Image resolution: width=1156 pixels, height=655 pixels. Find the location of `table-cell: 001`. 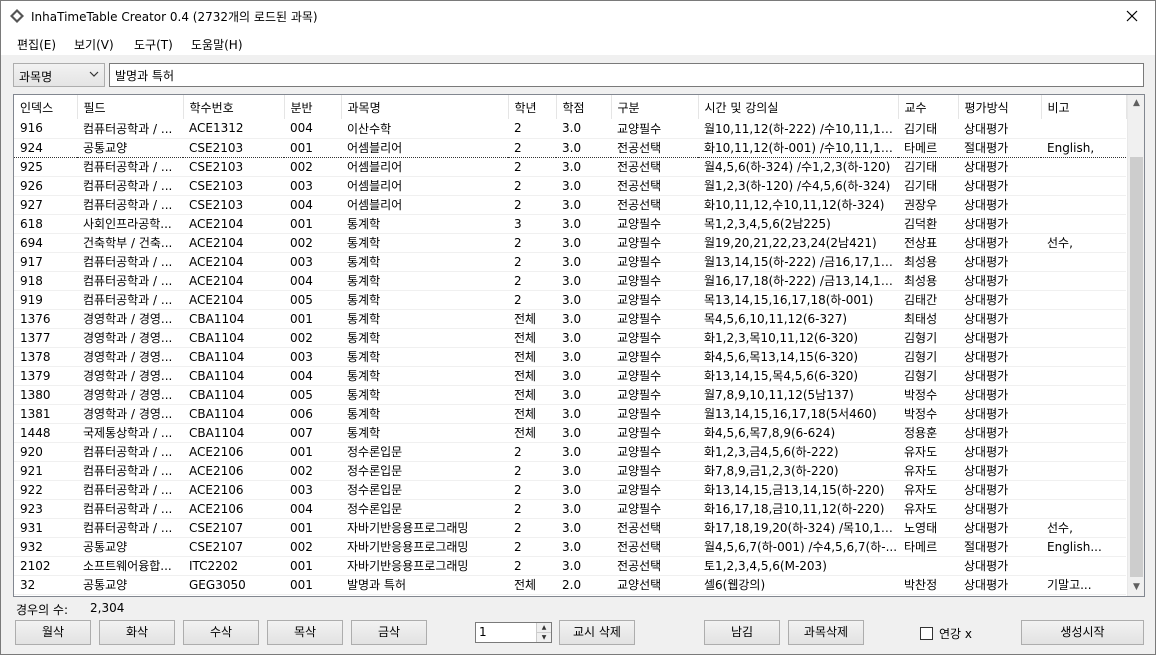

table-cell: 001 is located at coordinates (312, 452).